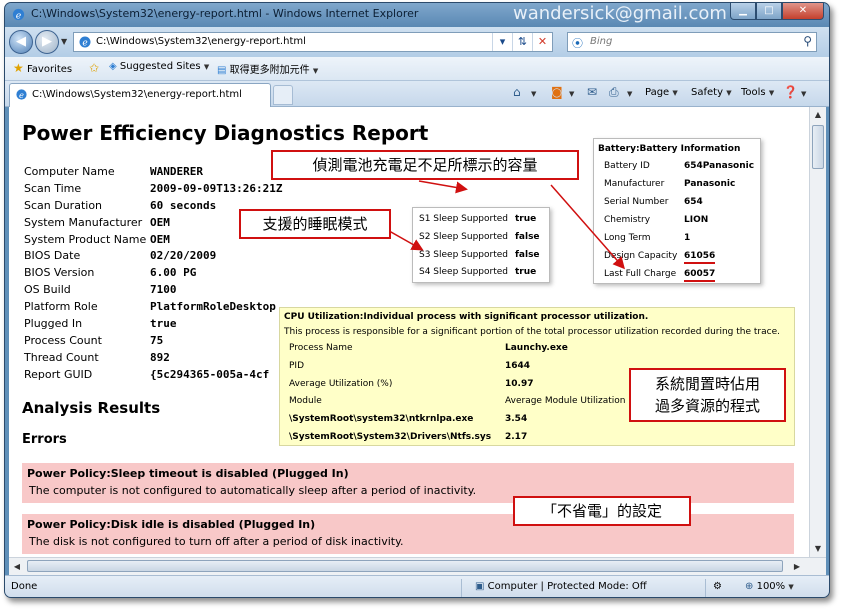 This screenshot has width=845, height=612. I want to click on bing-logo-icon: ⦿, so click(577, 43).